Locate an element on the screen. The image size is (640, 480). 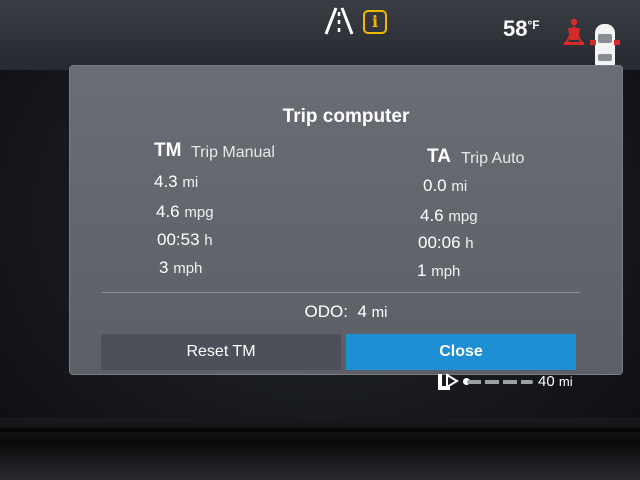
tm-time-unit: h is located at coordinates (208, 240).